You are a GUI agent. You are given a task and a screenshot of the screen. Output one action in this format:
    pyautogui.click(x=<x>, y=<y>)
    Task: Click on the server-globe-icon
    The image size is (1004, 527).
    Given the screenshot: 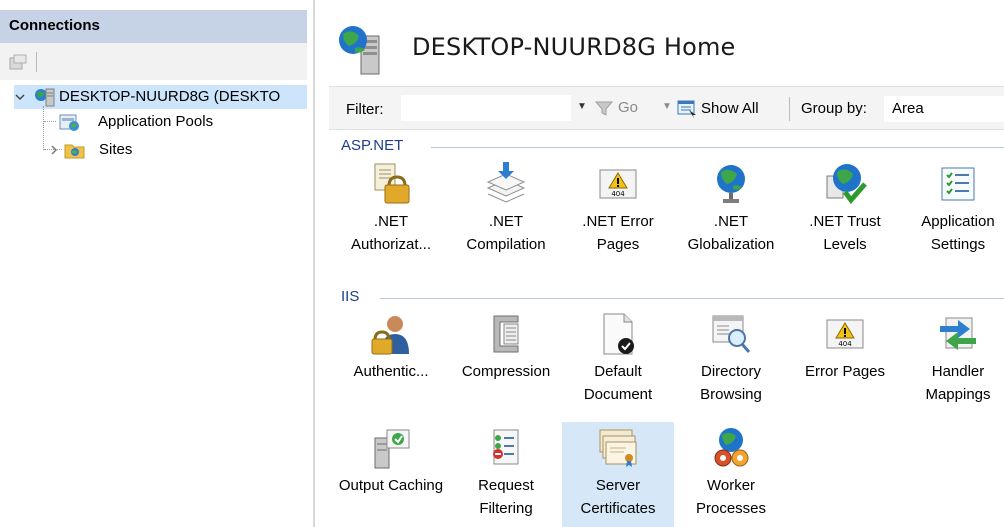 What is the action you would take?
    pyautogui.click(x=359, y=50)
    